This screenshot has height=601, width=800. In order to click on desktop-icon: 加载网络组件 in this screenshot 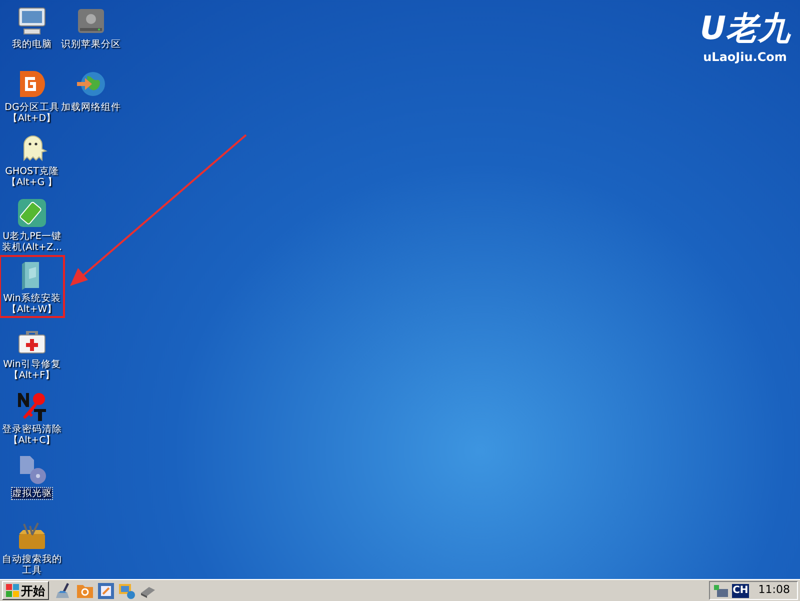, I will do `click(91, 90)`.